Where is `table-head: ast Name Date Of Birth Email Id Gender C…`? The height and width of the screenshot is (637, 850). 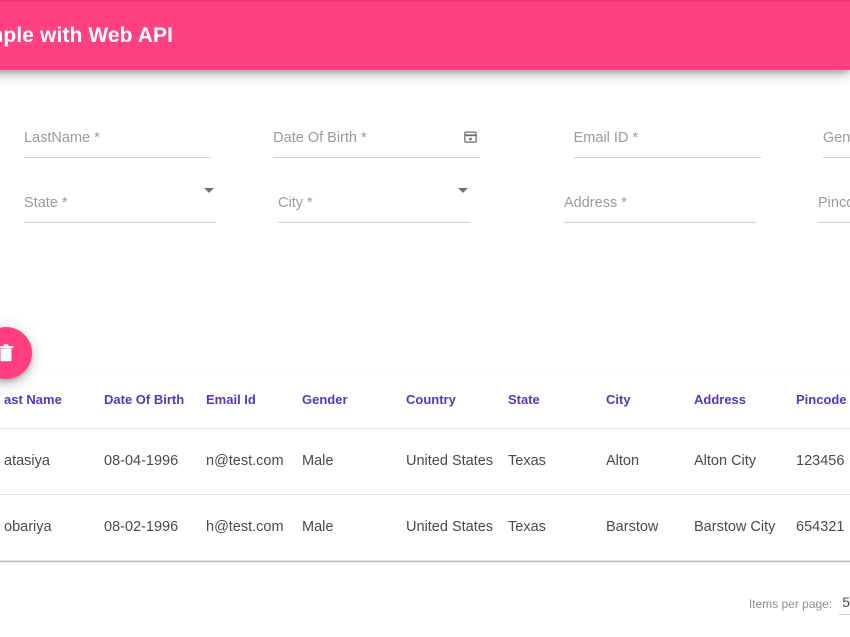 table-head: ast Name Date Of Birth Email Id Gender C… is located at coordinates (425, 400).